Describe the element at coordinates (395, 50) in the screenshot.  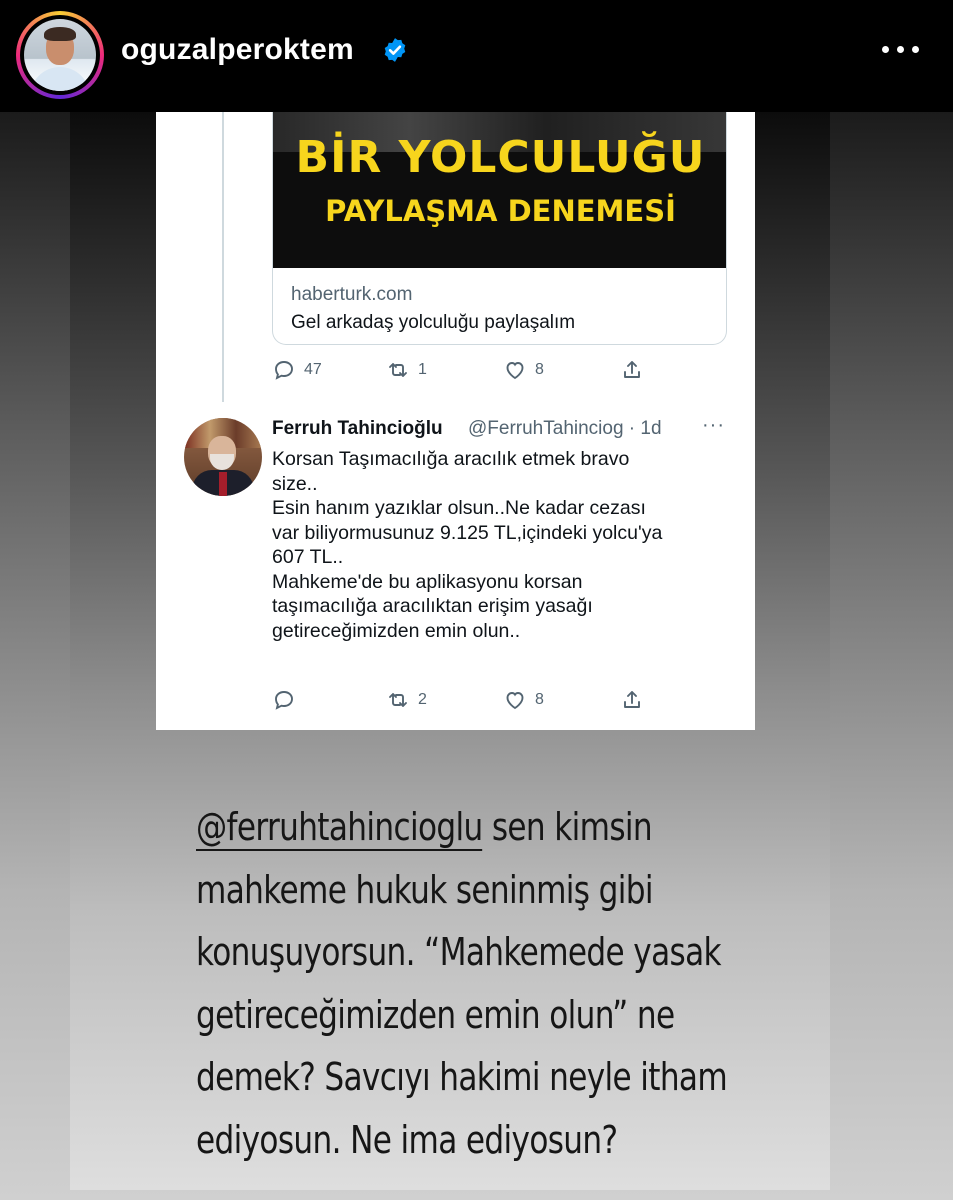
I see `verified-badge-icon` at that location.